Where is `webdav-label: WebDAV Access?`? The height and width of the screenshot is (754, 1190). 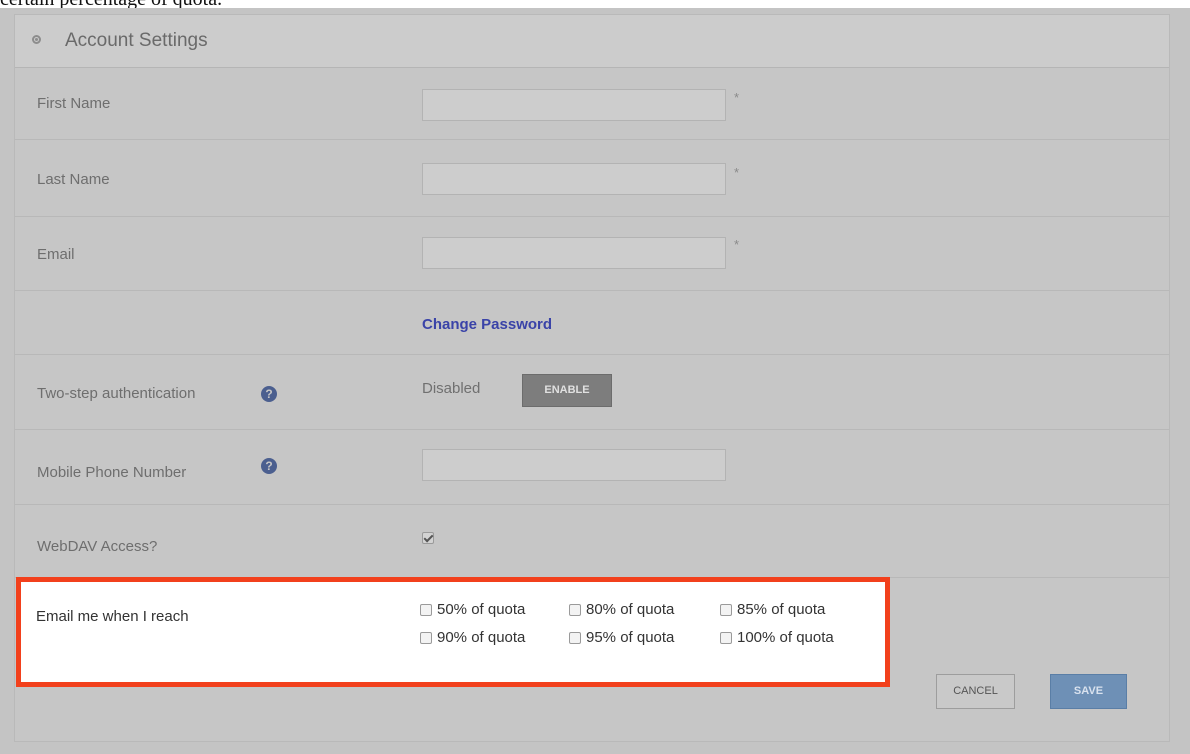 webdav-label: WebDAV Access? is located at coordinates (97, 546).